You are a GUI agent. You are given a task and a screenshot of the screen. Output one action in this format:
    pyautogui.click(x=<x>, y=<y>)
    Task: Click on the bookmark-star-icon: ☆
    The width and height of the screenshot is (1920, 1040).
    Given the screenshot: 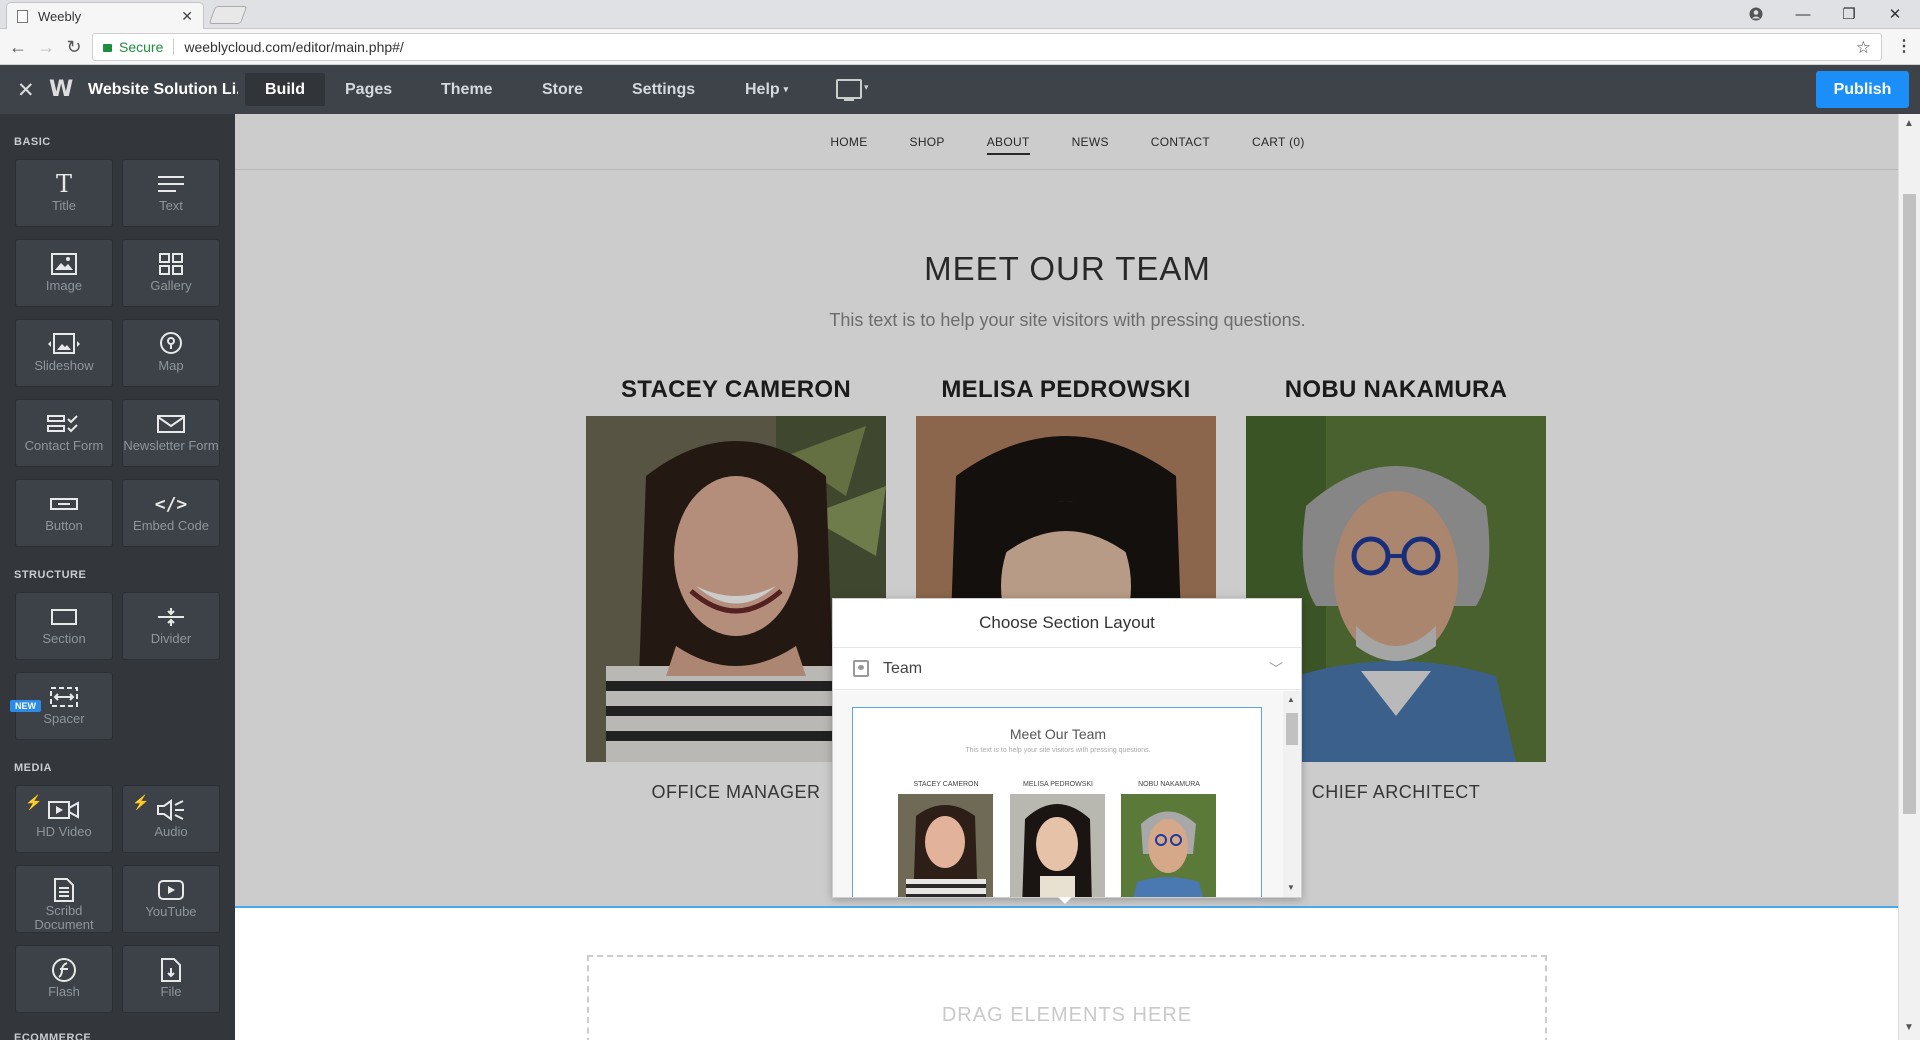 What is the action you would take?
    pyautogui.click(x=1863, y=48)
    